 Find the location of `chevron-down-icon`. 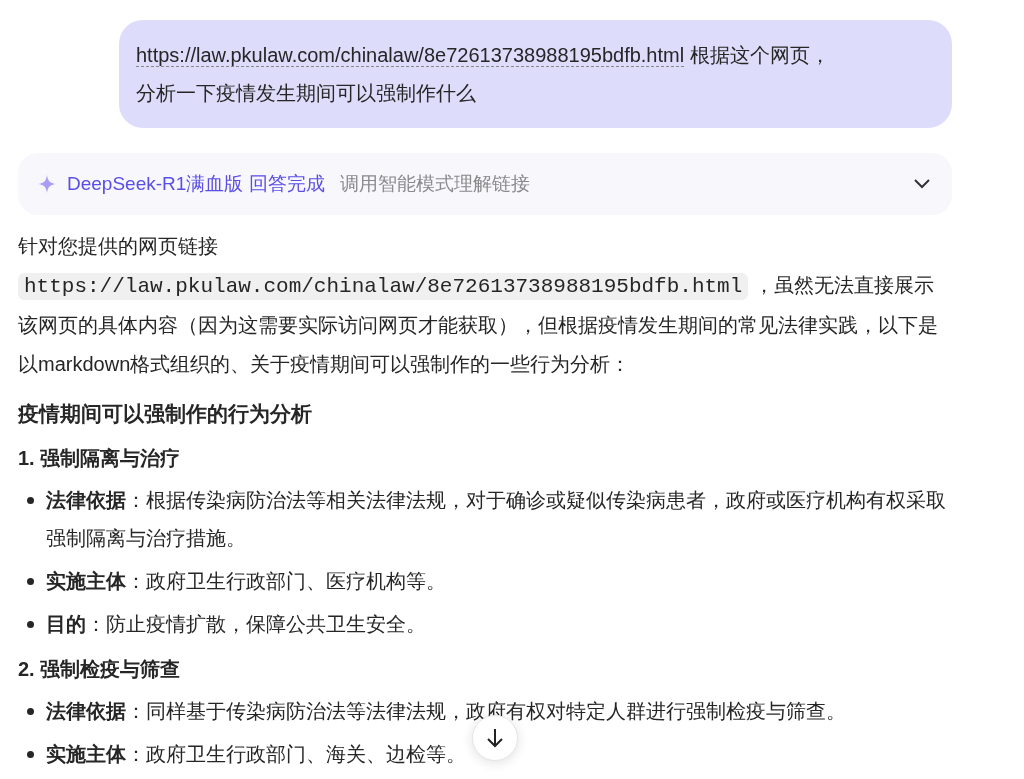

chevron-down-icon is located at coordinates (922, 184).